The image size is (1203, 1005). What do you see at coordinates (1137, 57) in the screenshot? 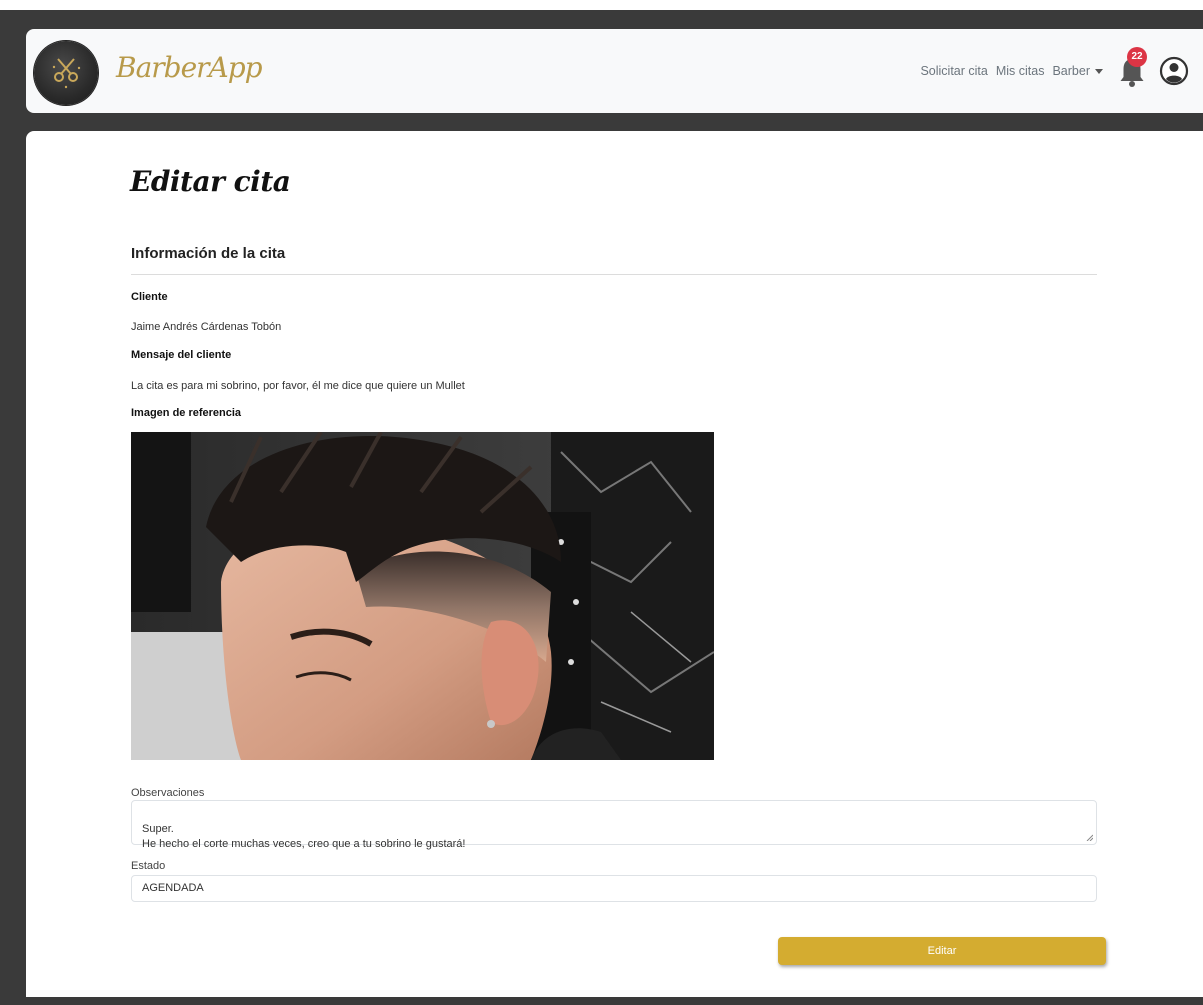
I see `notification-badge: 22` at bounding box center [1137, 57].